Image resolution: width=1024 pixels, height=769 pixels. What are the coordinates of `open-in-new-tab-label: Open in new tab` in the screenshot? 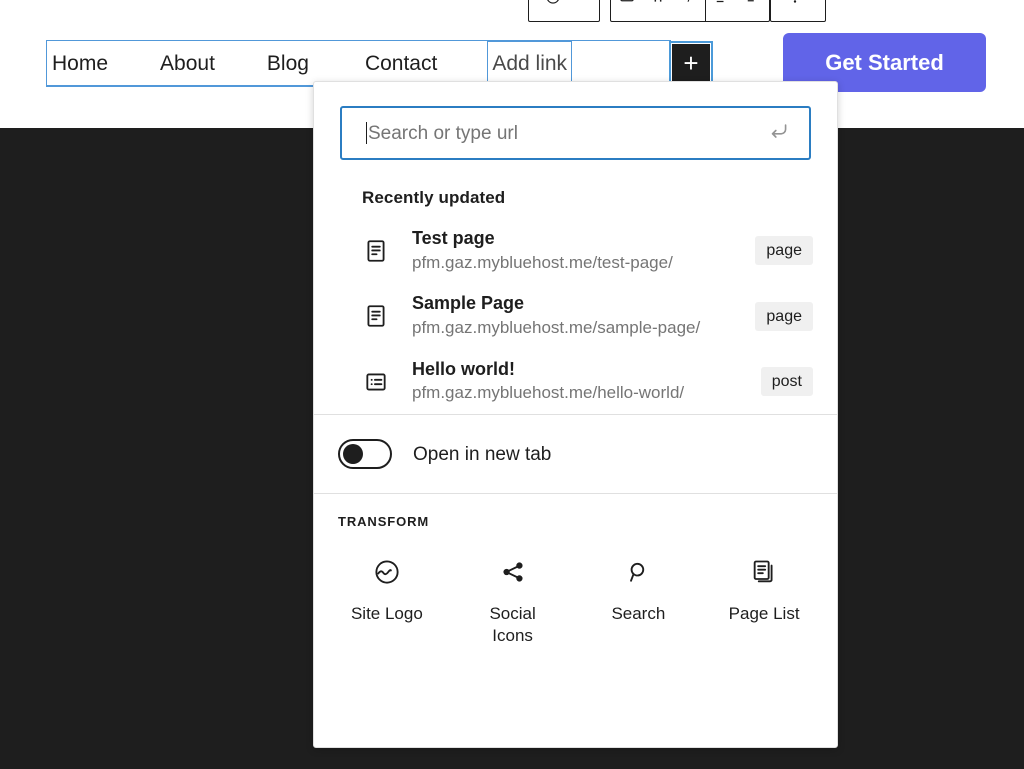 It's located at (482, 454).